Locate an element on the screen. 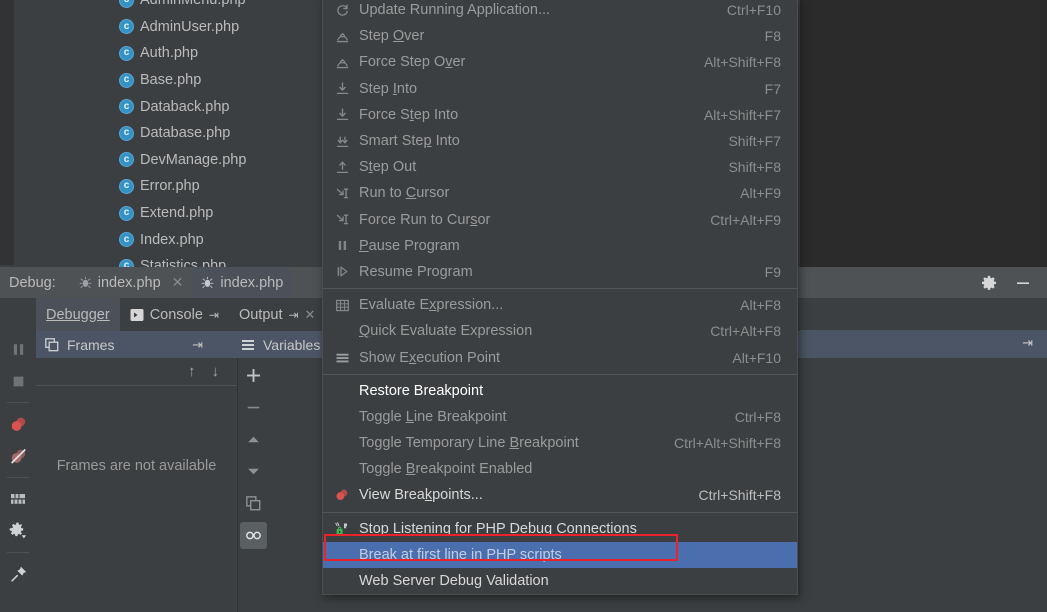  menu-item: Resume Program F9 is located at coordinates (560, 272).